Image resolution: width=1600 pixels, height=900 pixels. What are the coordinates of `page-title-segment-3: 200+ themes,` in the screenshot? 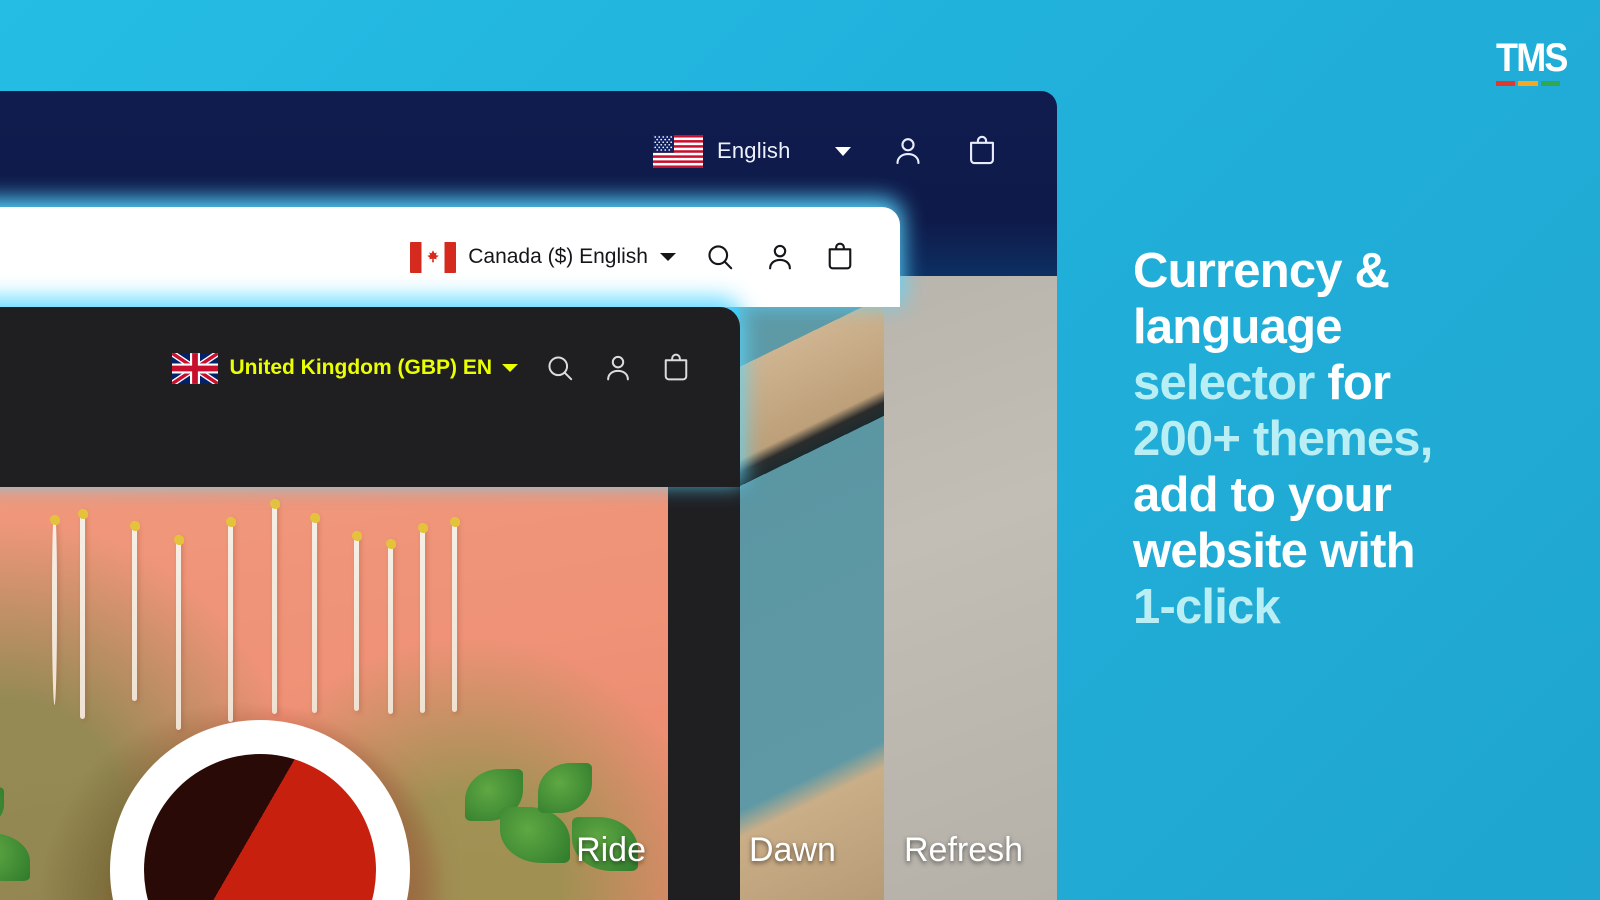 It's located at (1283, 439).